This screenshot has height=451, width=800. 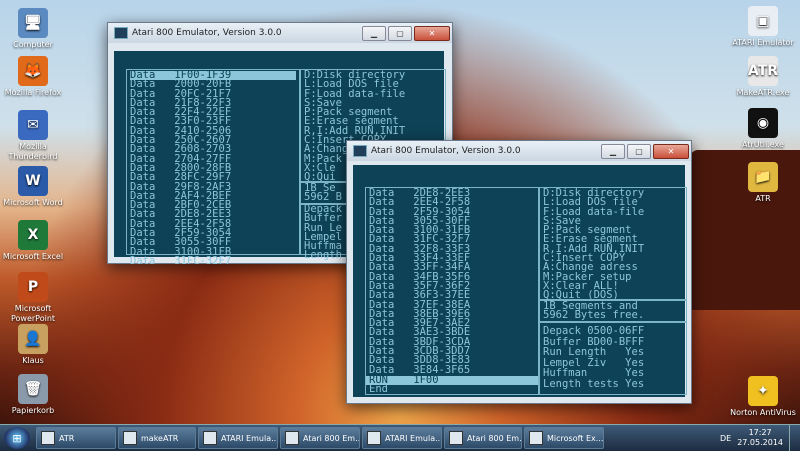 I want to click on app-icon: ▣, so click(x=763, y=21).